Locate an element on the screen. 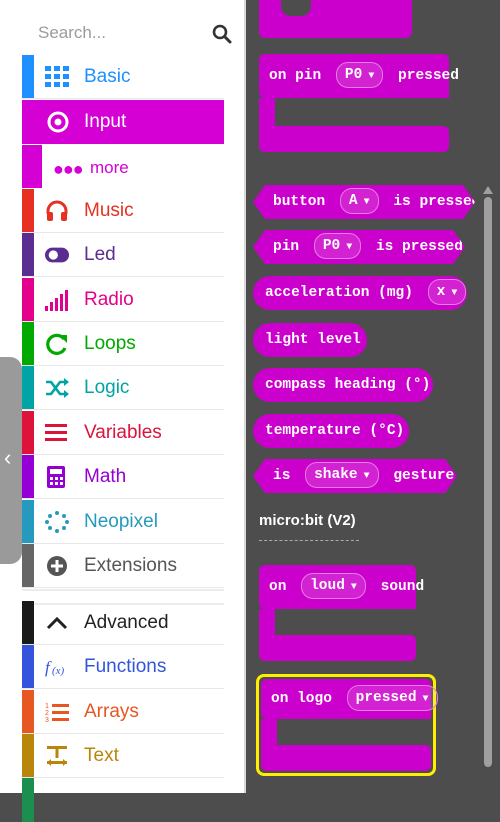 This screenshot has width=500, height=822. category-label: Variables is located at coordinates (123, 432).